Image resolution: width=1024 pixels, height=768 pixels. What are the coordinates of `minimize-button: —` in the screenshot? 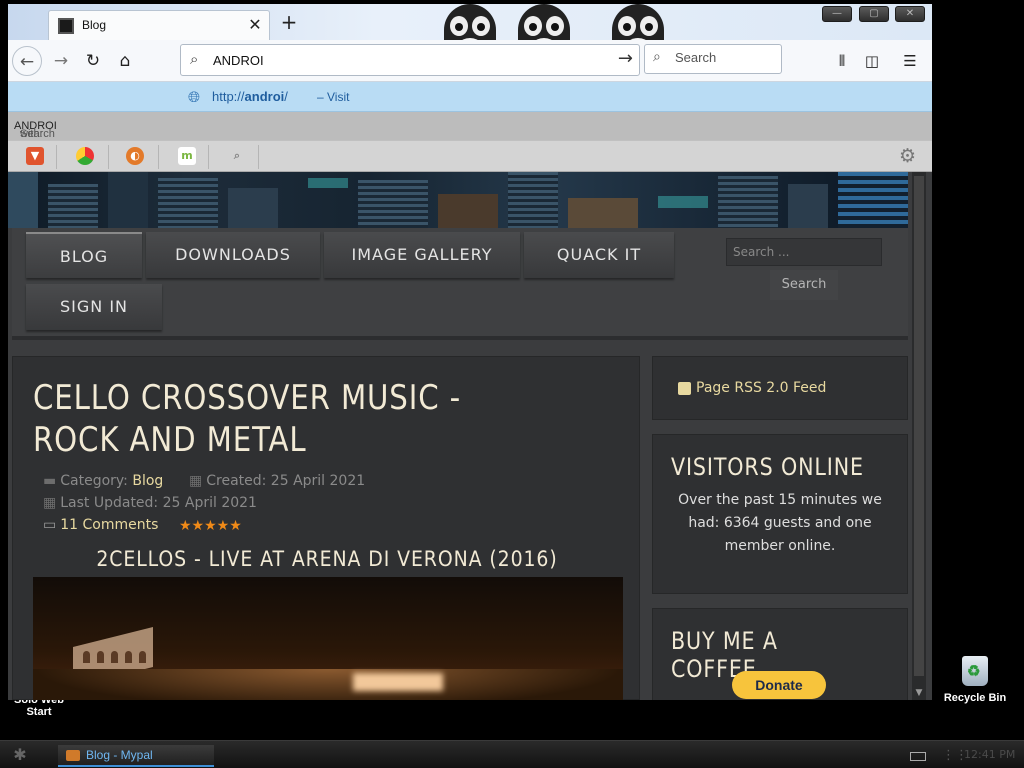 It's located at (837, 14).